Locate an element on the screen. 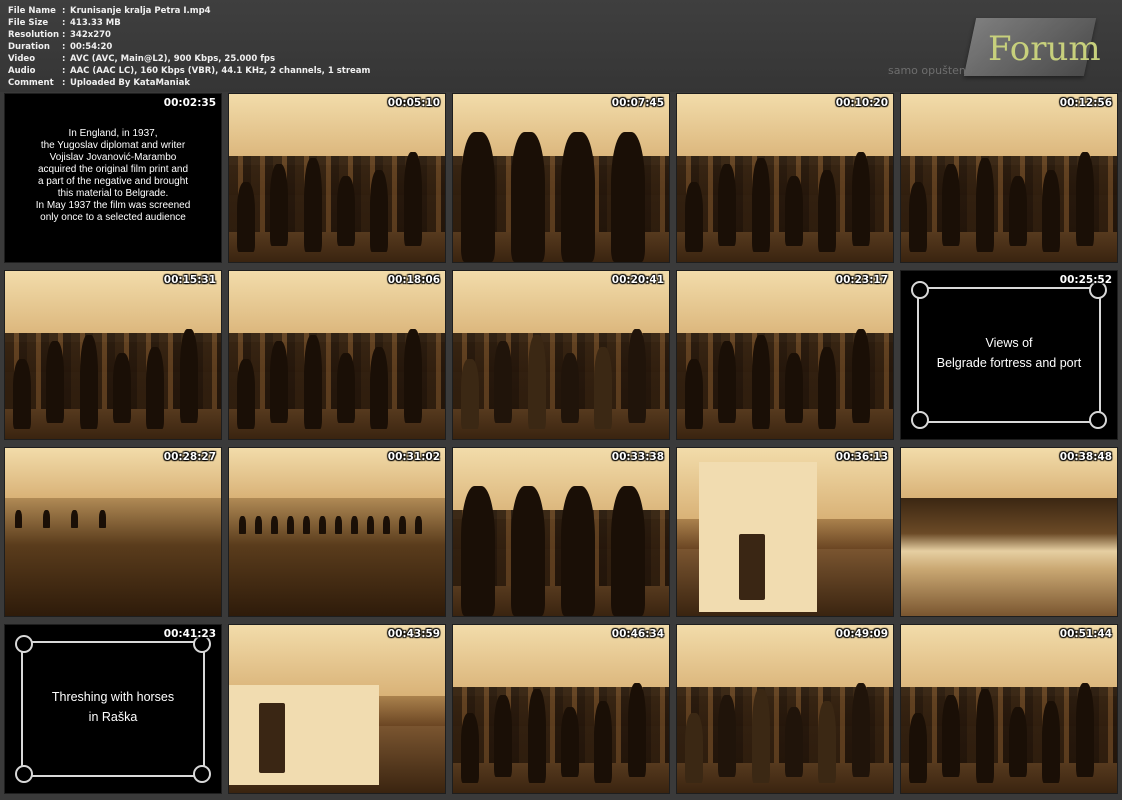 Image resolution: width=1122 pixels, height=800 pixels. video-thumbnail: 00:12:56 is located at coordinates (1009, 178).